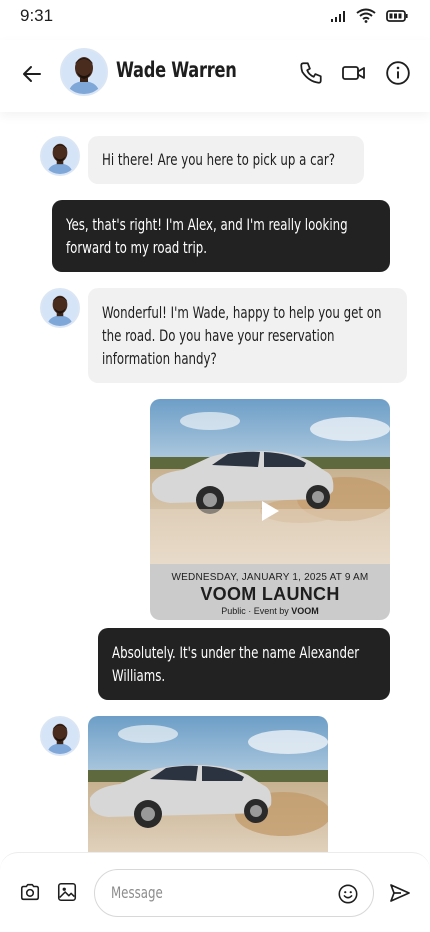 This screenshot has height=932, width=430. I want to click on video-call-icon, so click(354, 73).